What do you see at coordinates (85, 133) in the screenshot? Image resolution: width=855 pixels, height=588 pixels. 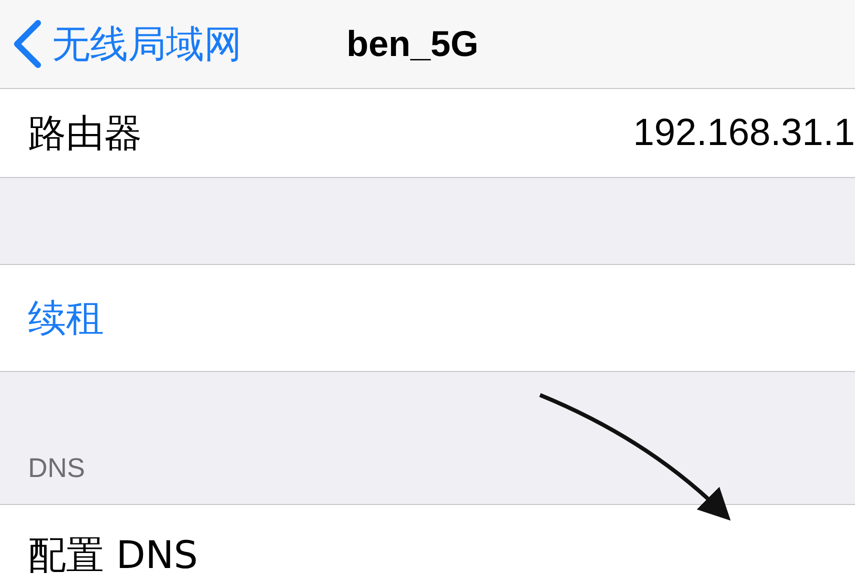 I see `row-label: 路由器` at bounding box center [85, 133].